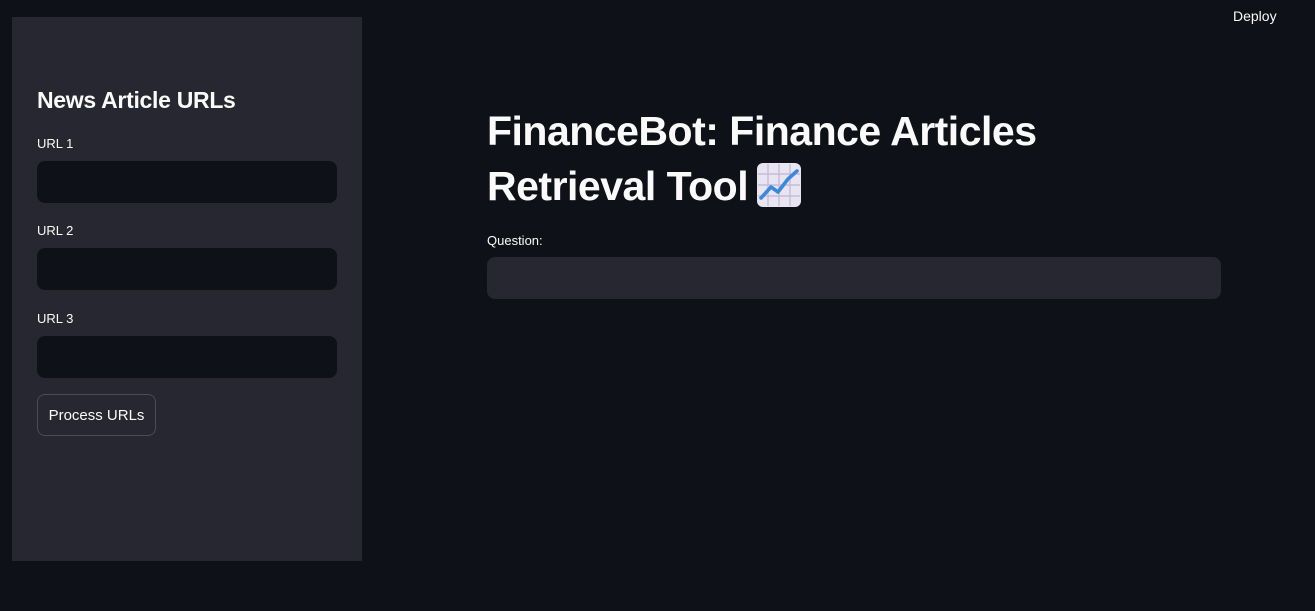  Describe the element at coordinates (779, 185) in the screenshot. I see `chart-increasing-icon` at that location.